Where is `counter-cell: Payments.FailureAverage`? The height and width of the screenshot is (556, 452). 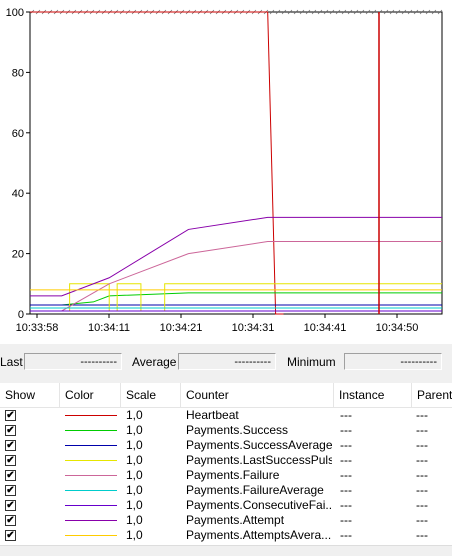
counter-cell: Payments.FailureAverage is located at coordinates (255, 490).